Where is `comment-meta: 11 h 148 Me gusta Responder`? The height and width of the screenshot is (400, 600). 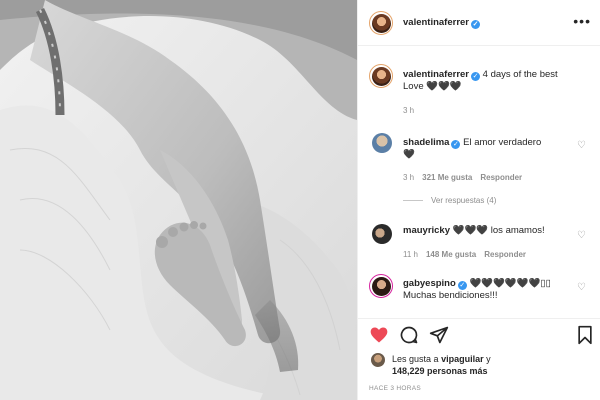
comment-meta: 11 h 148 Me gusta Responder is located at coordinates (464, 254).